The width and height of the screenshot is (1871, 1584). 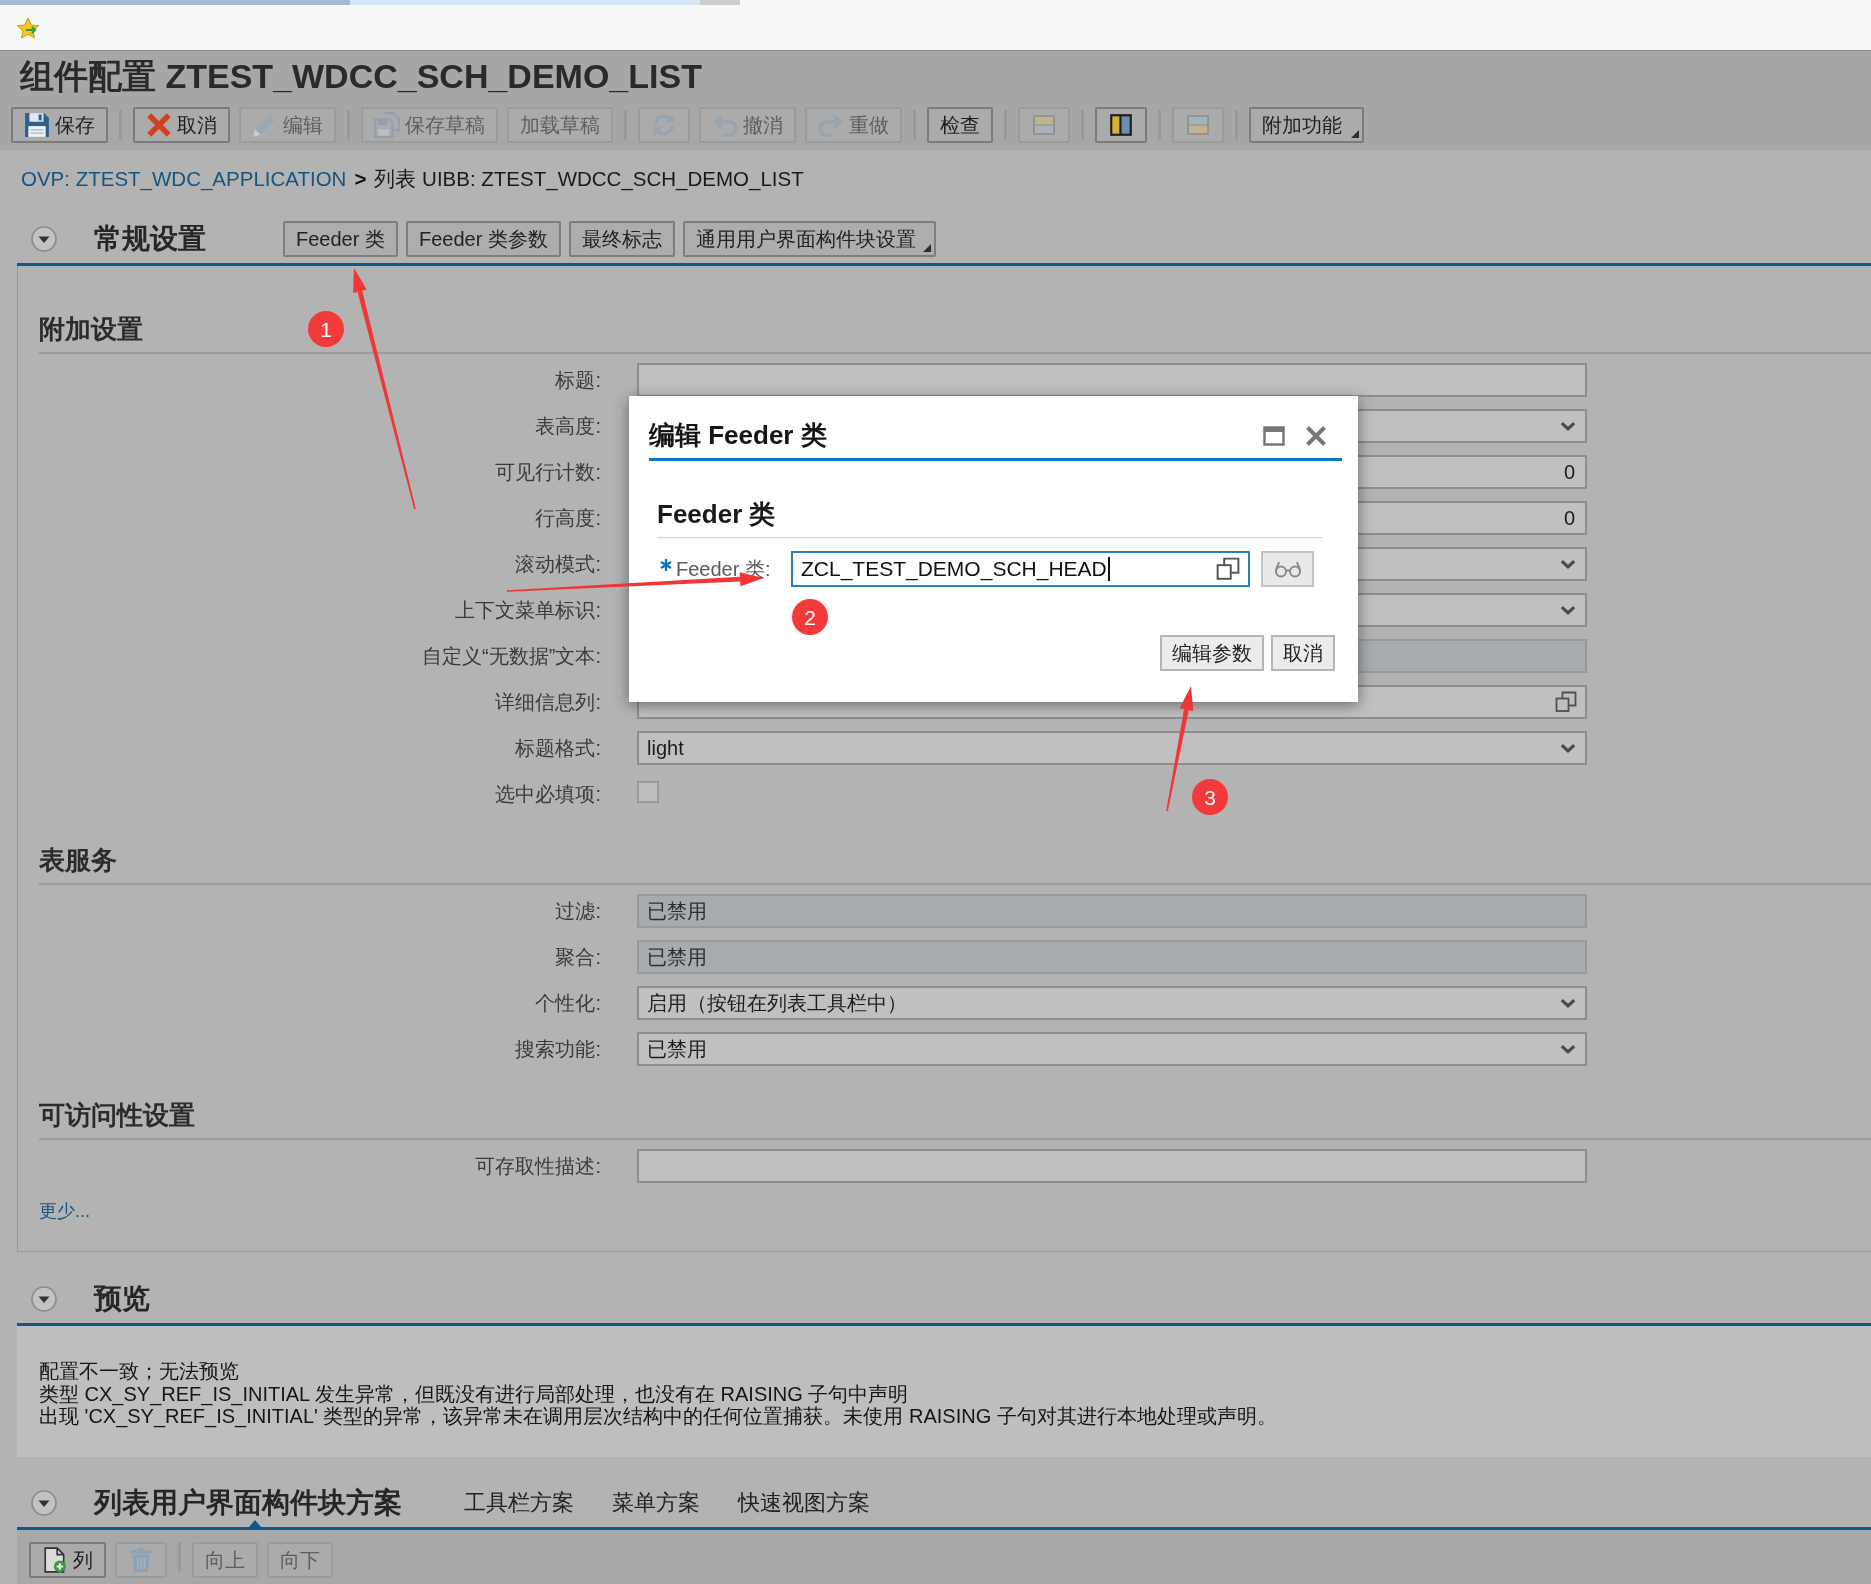 I want to click on field-label: 上下文菜单标识:, so click(x=528, y=610).